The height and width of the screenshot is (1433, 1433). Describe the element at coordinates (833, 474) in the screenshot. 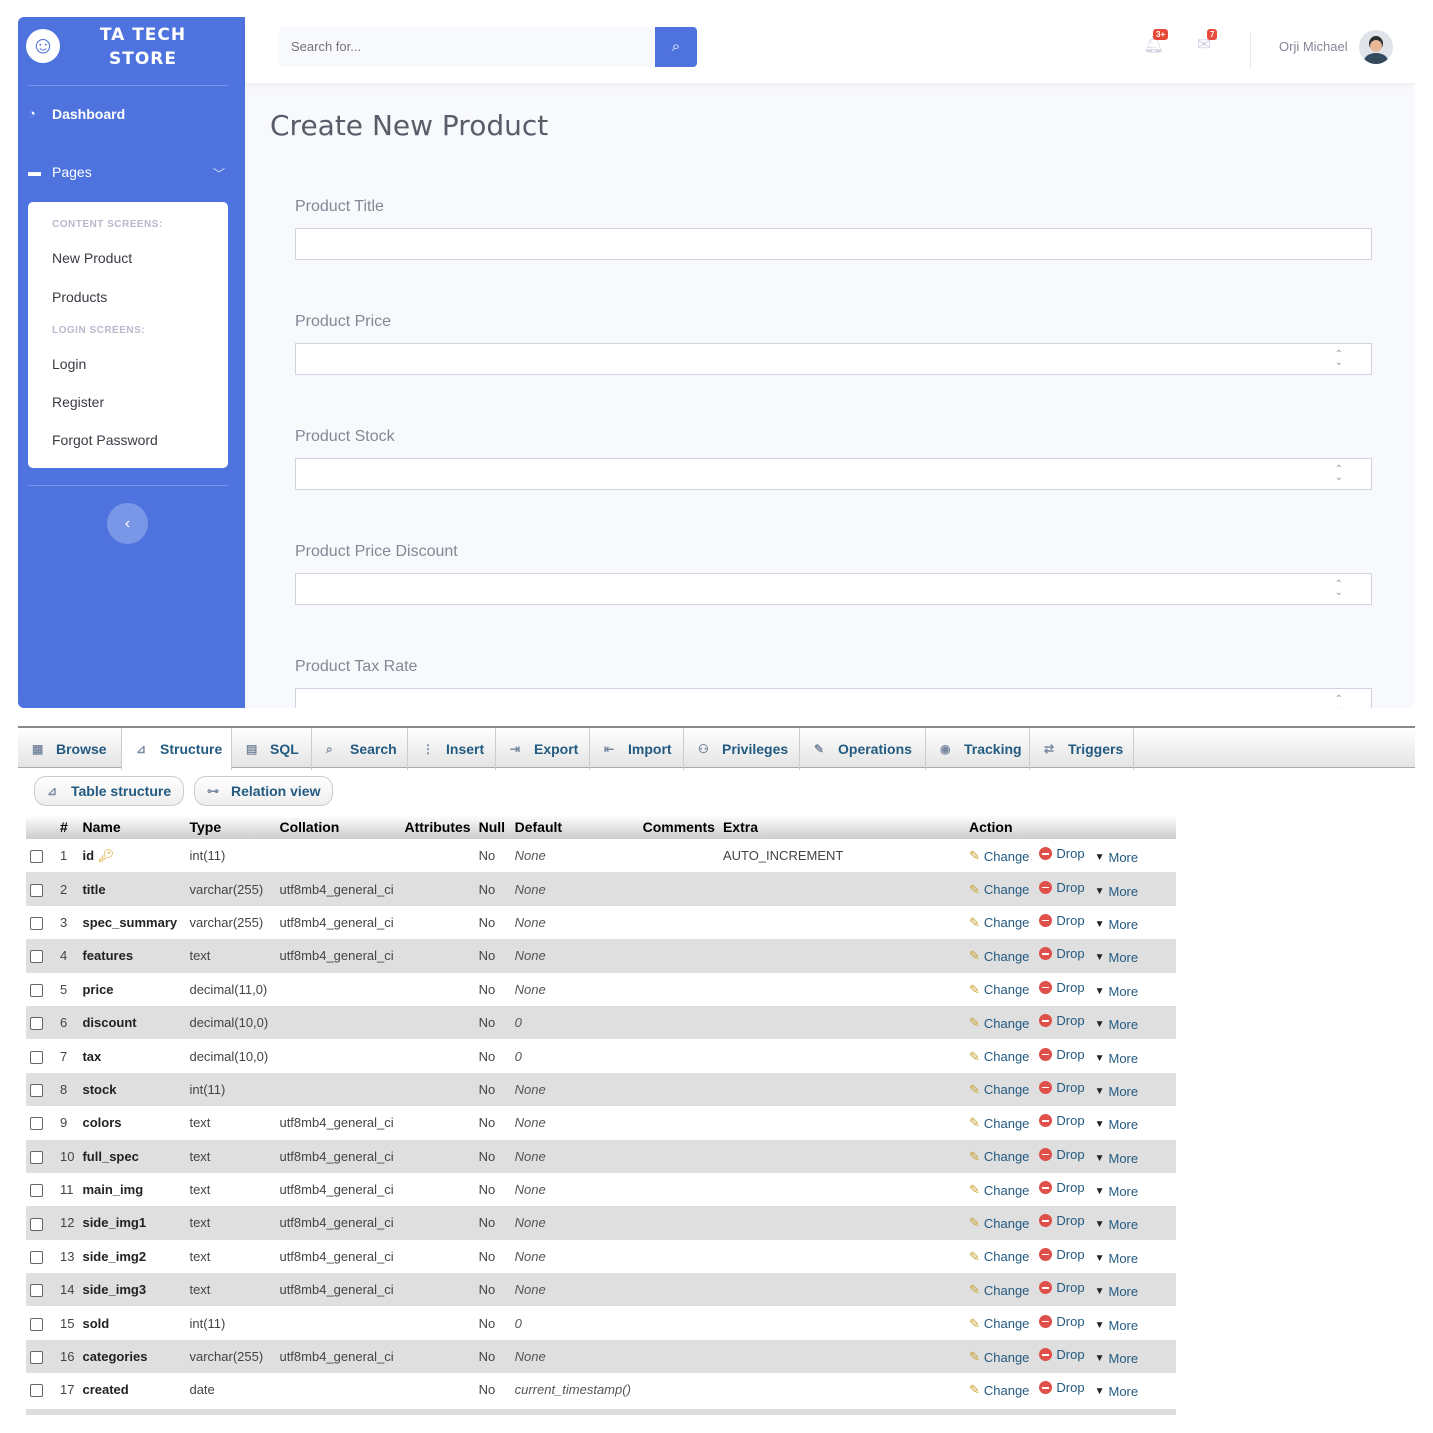

I see `product-stock-input: ⌃ ⌄` at that location.